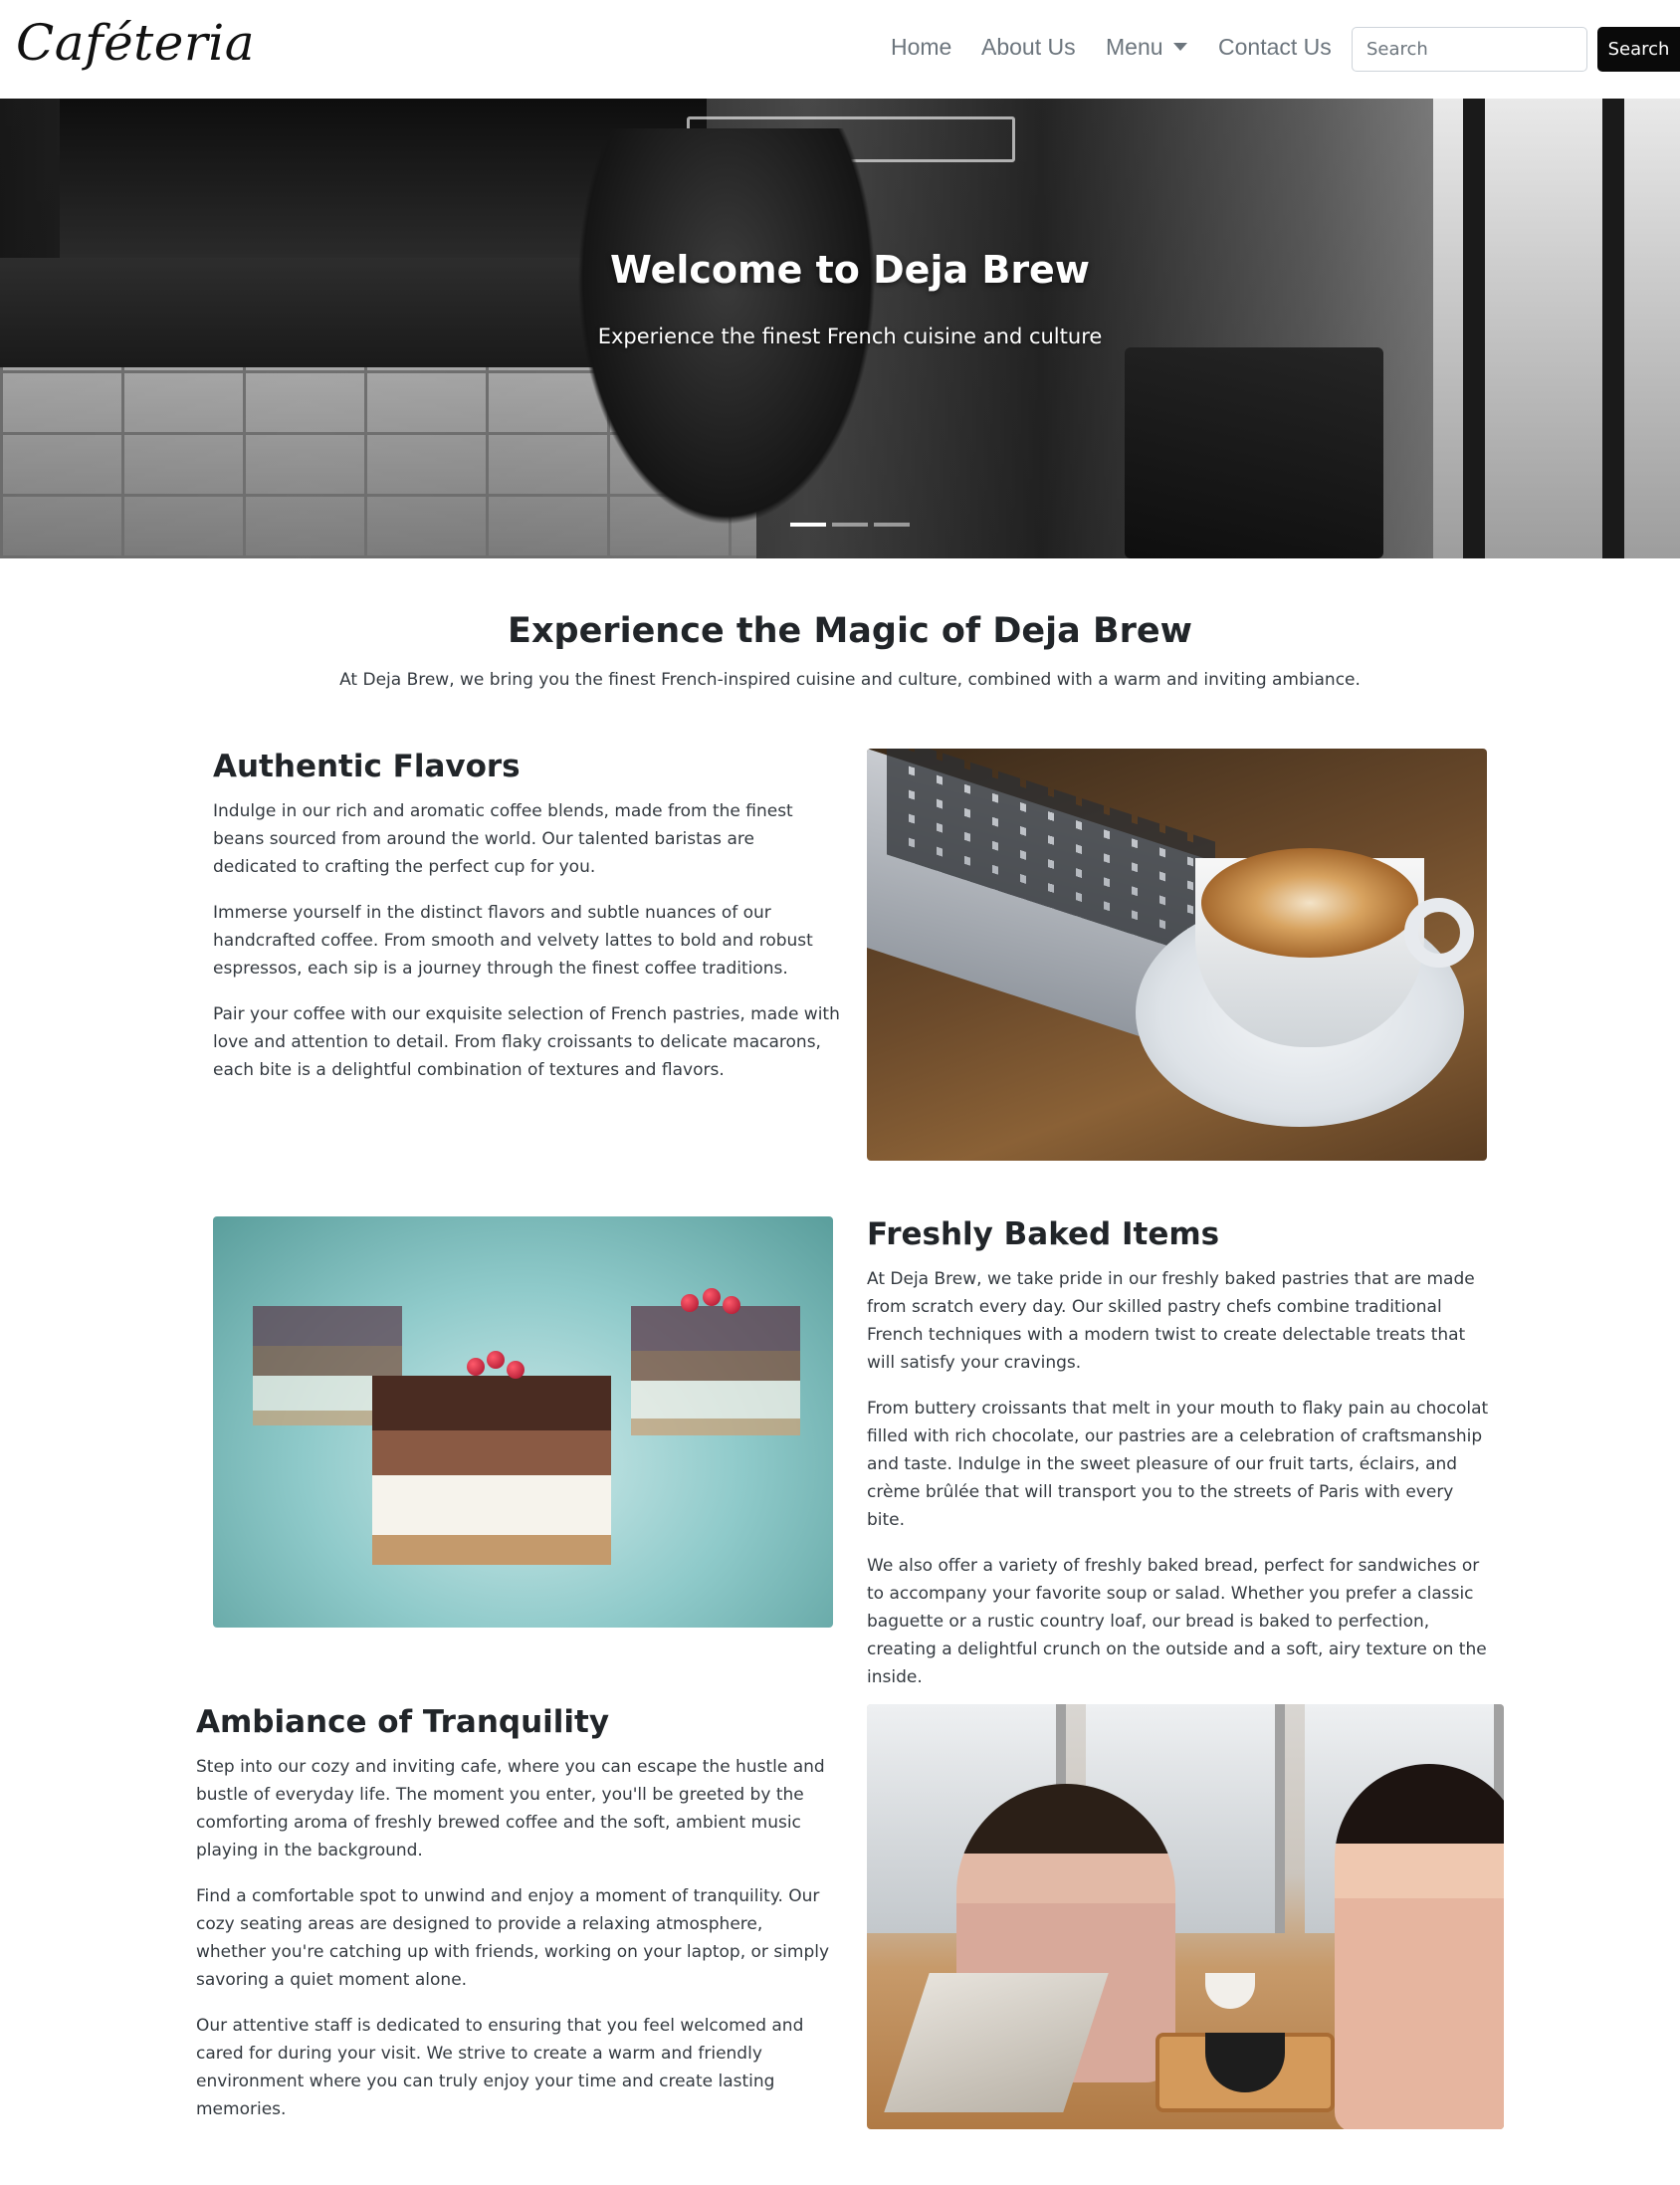  What do you see at coordinates (1134, 47) in the screenshot?
I see `nav-link-menu-label: Menu` at bounding box center [1134, 47].